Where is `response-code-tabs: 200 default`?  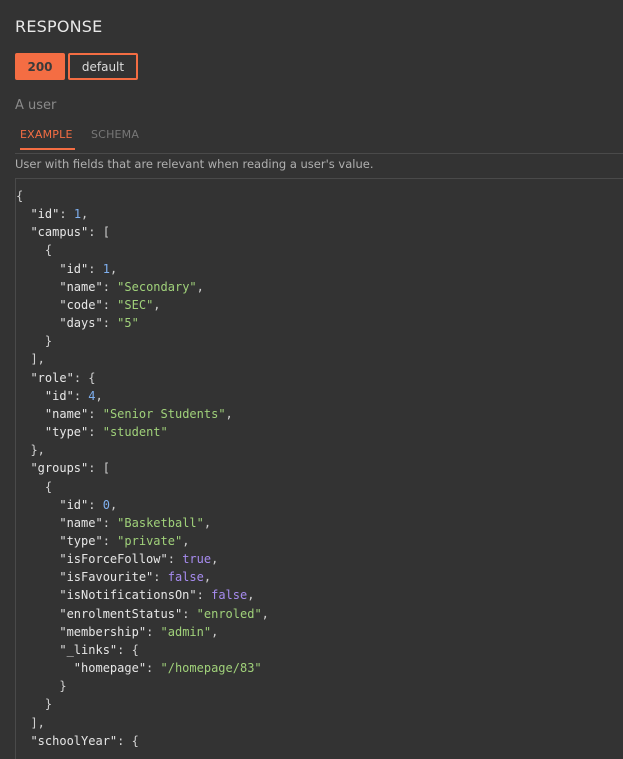
response-code-tabs: 200 default is located at coordinates (76, 66).